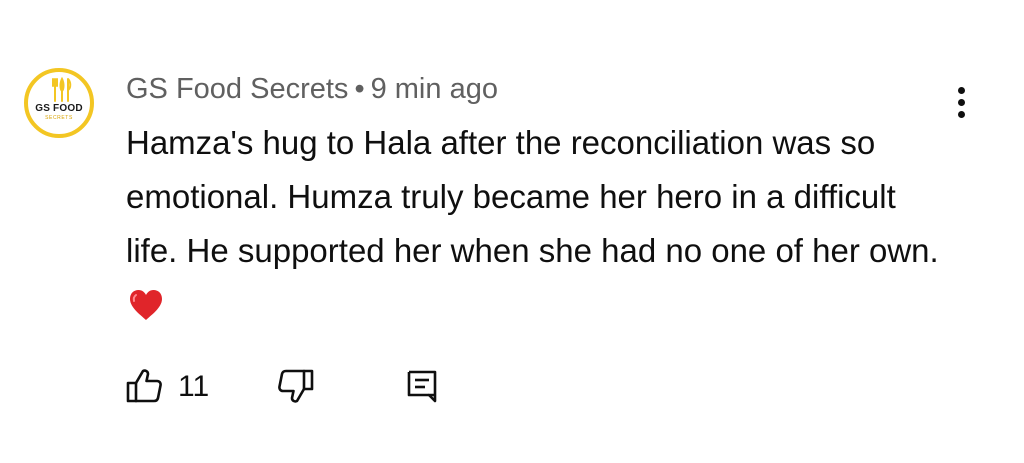 The width and height of the screenshot is (1024, 463). I want to click on like-count: 11, so click(194, 386).